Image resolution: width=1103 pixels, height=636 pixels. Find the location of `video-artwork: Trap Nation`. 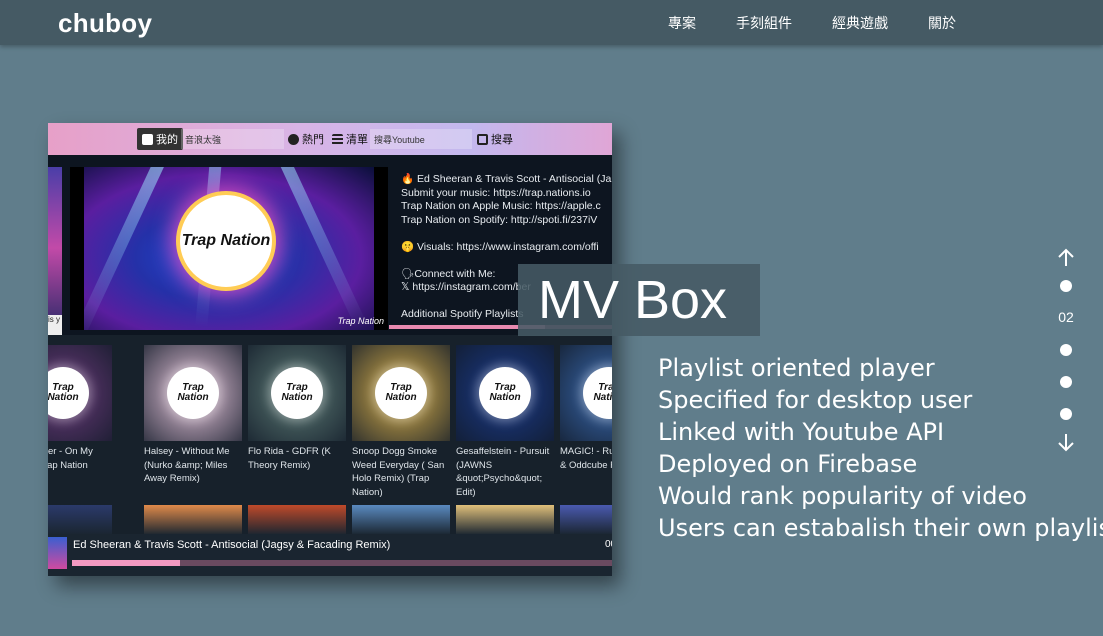

video-artwork: Trap Nation is located at coordinates (229, 248).